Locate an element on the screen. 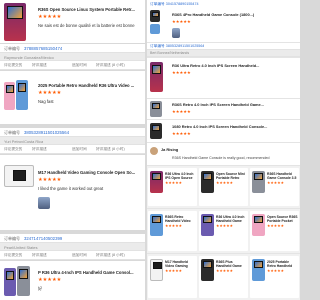 The height and width of the screenshot is (300, 320). order-row: 订单编号 3805328911501025564 is located at coordinates (72, 132).